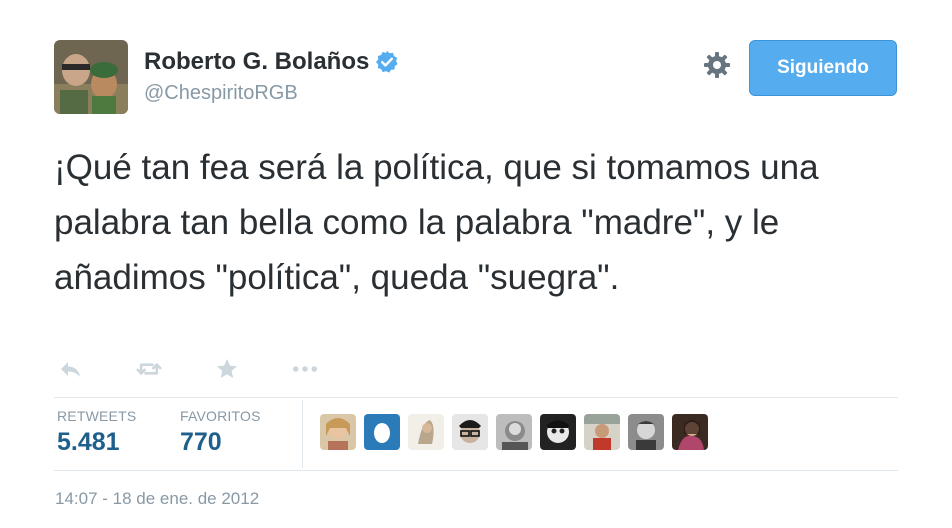 The image size is (952, 528). Describe the element at coordinates (476, 470) in the screenshot. I see `stats-bottom-divider` at that location.